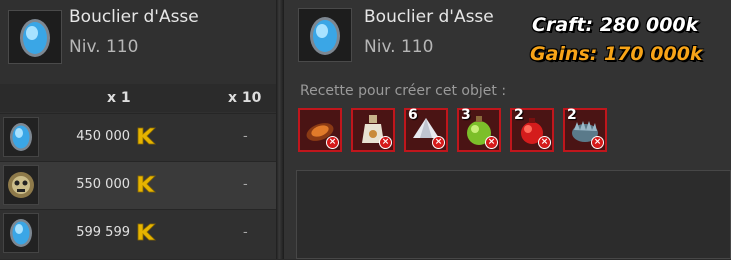  I want to click on ingredient-quantity: 6, so click(413, 115).